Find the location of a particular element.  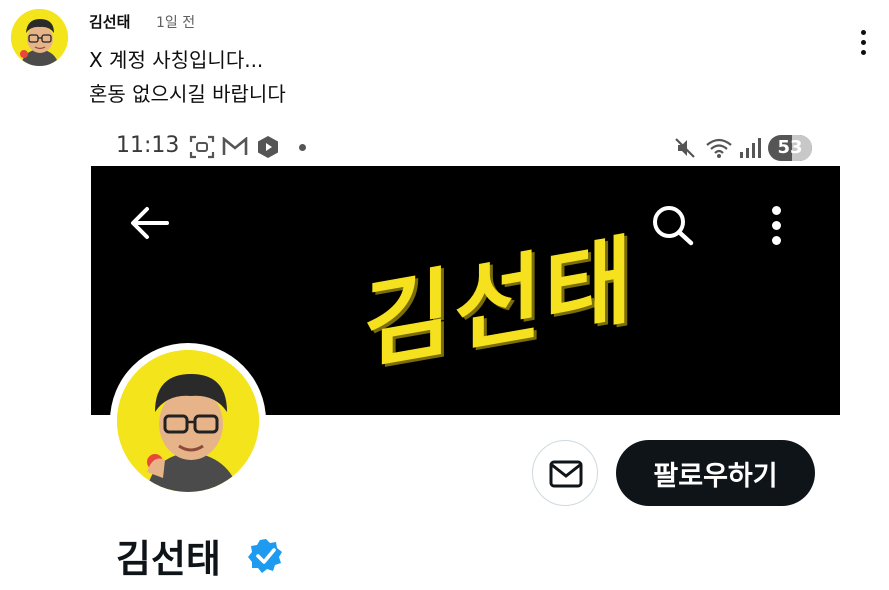

envelope-icon is located at coordinates (566, 474).